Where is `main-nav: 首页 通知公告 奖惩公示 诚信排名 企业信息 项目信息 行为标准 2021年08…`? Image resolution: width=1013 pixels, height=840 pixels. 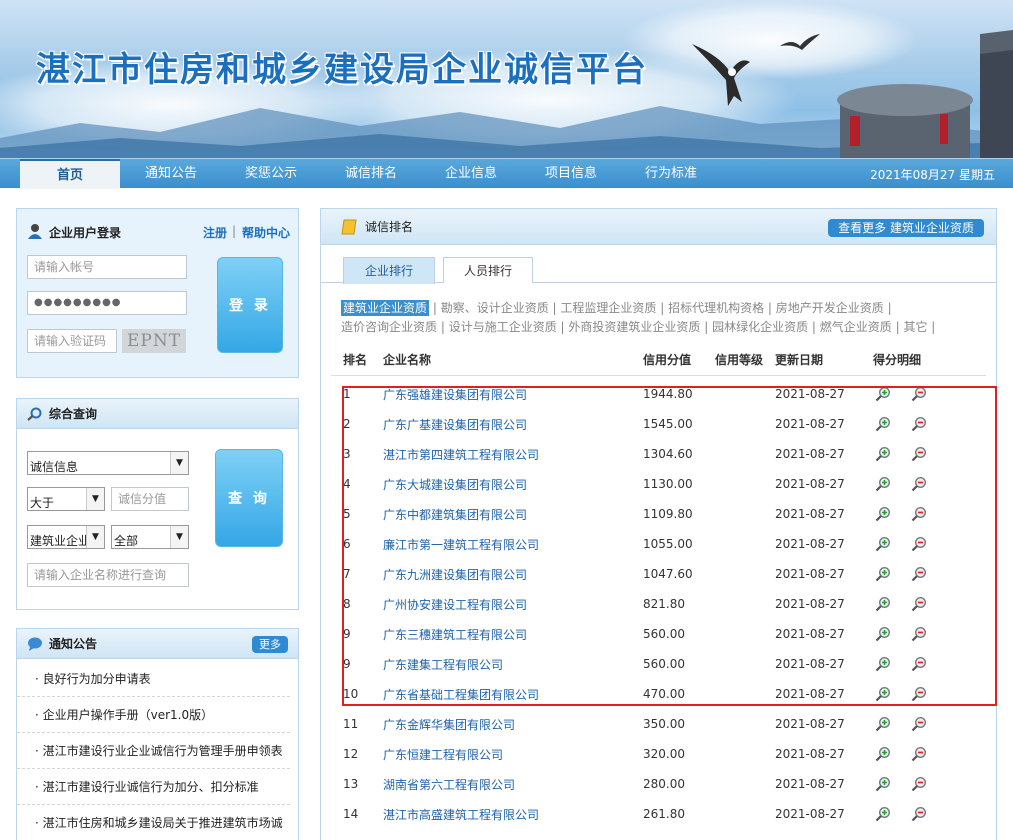
main-nav: 首页 通知公告 奖惩公示 诚信排名 企业信息 项目信息 行为标准 2021年08… is located at coordinates (506, 173).